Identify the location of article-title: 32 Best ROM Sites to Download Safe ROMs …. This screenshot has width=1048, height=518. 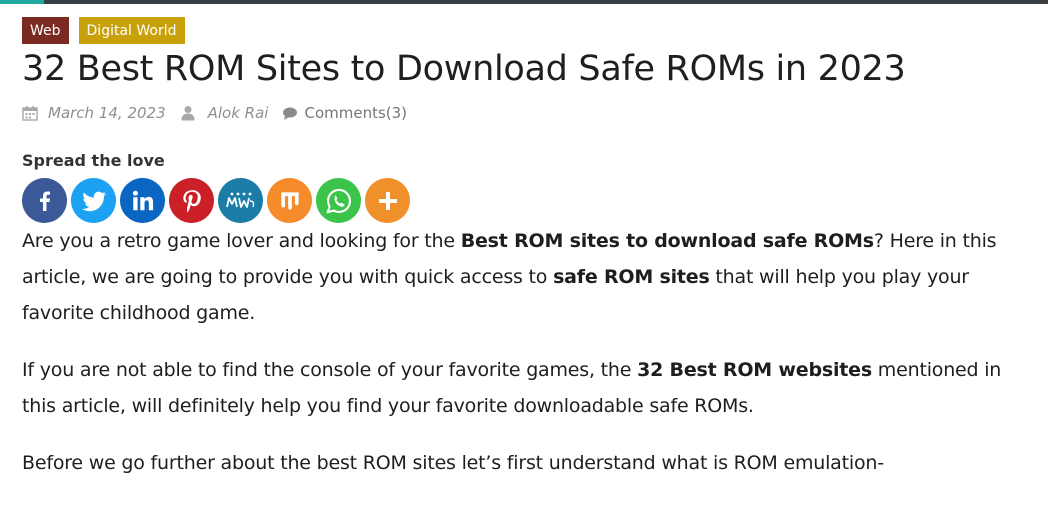
(464, 69).